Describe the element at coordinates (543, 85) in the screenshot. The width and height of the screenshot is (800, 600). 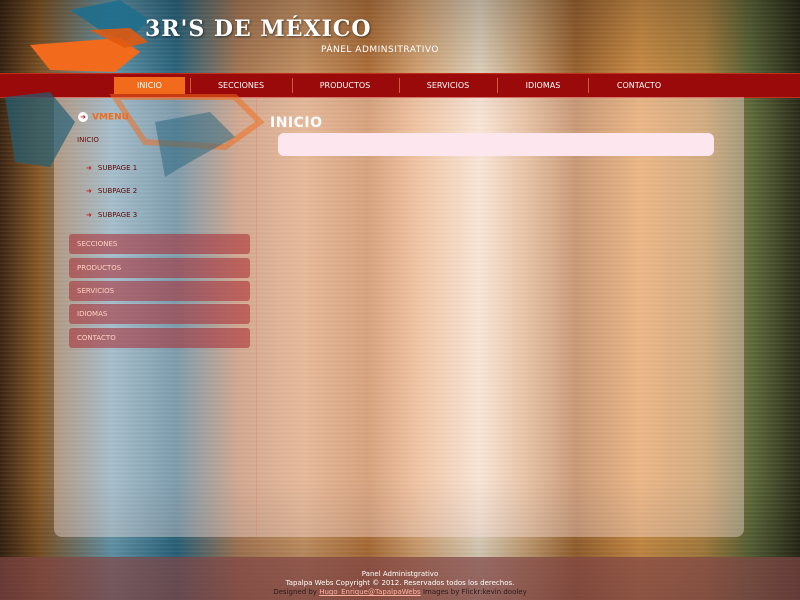
I see `nav-idiomas: IDIOMAS` at that location.